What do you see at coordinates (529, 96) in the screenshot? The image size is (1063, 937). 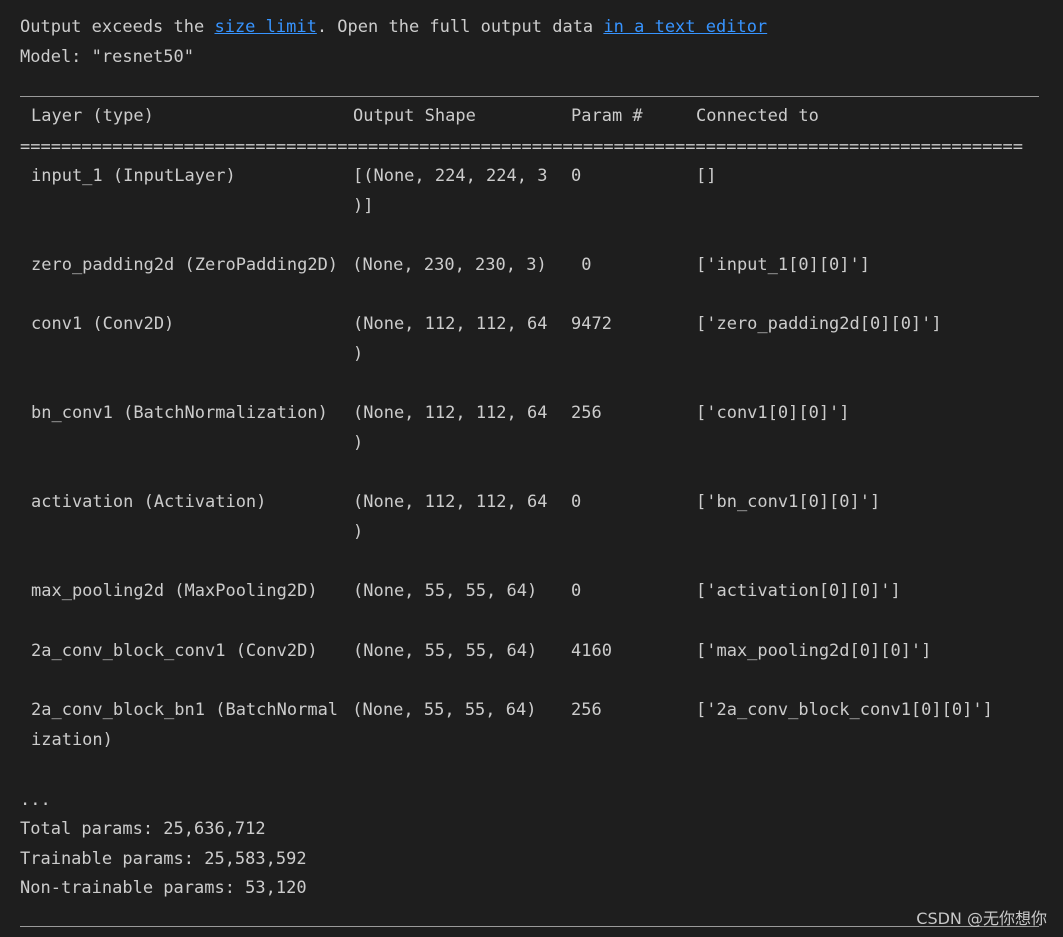 I see `top-divider` at bounding box center [529, 96].